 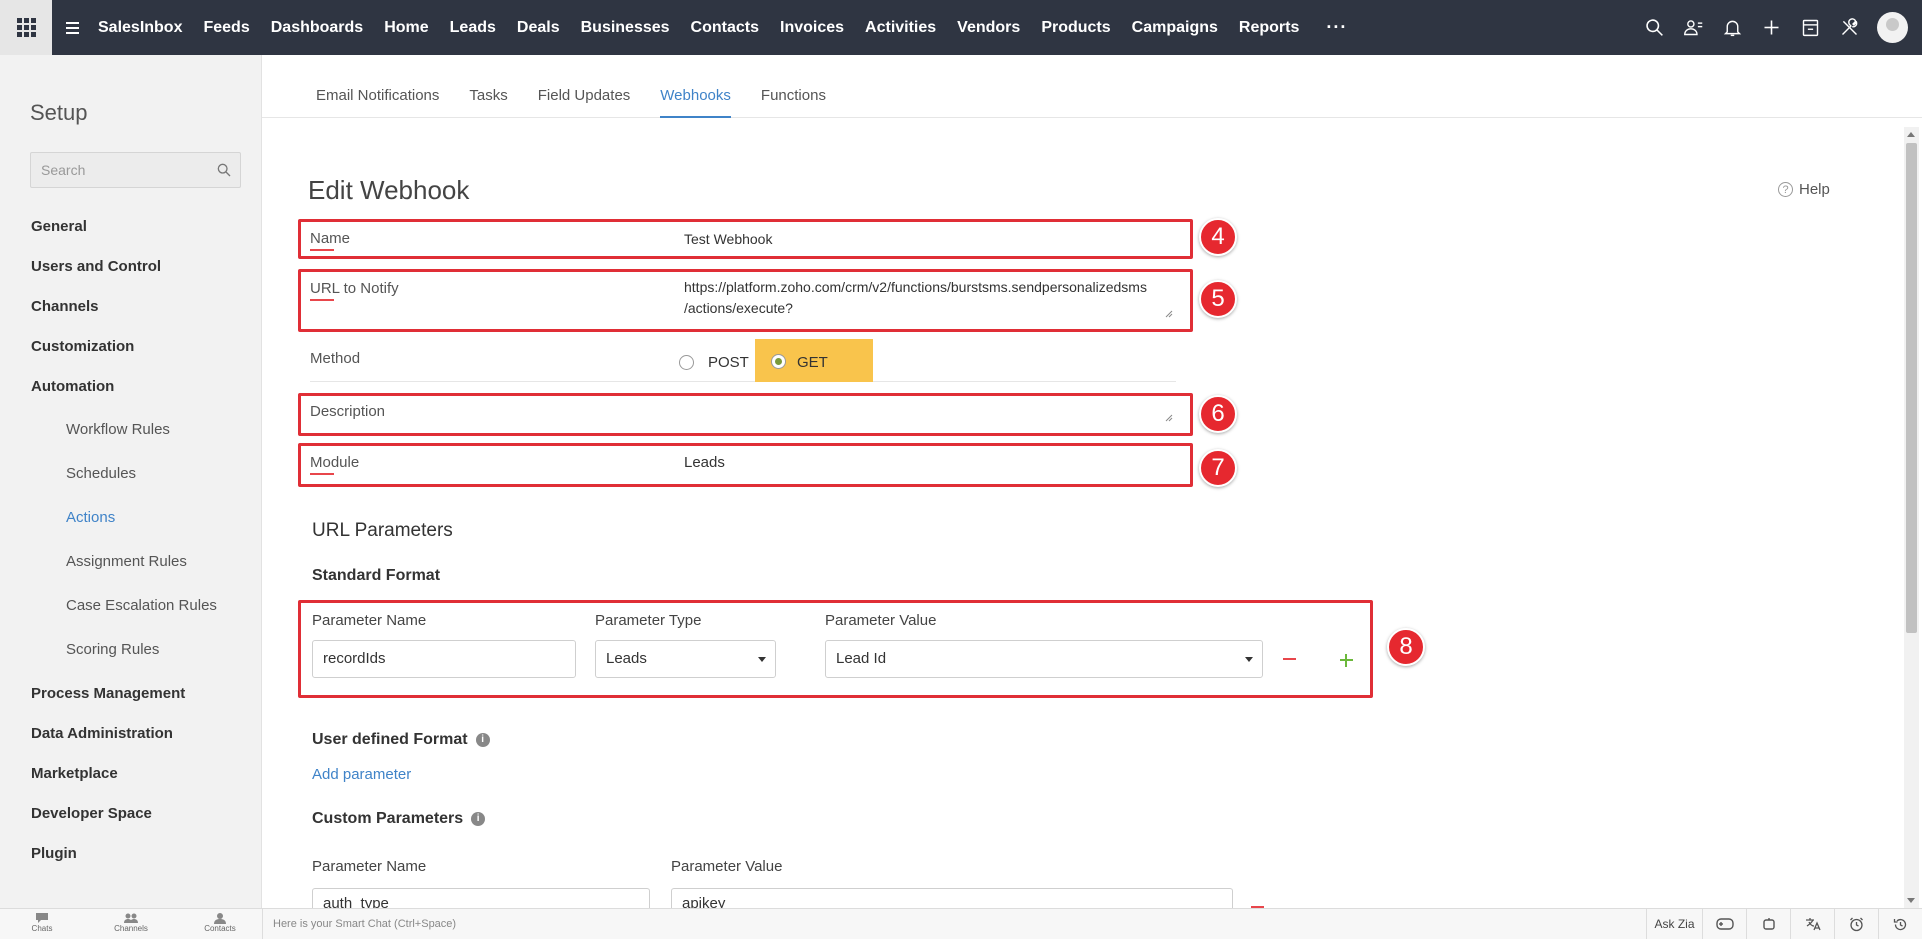 I want to click on bell-icon, so click(x=1732, y=27).